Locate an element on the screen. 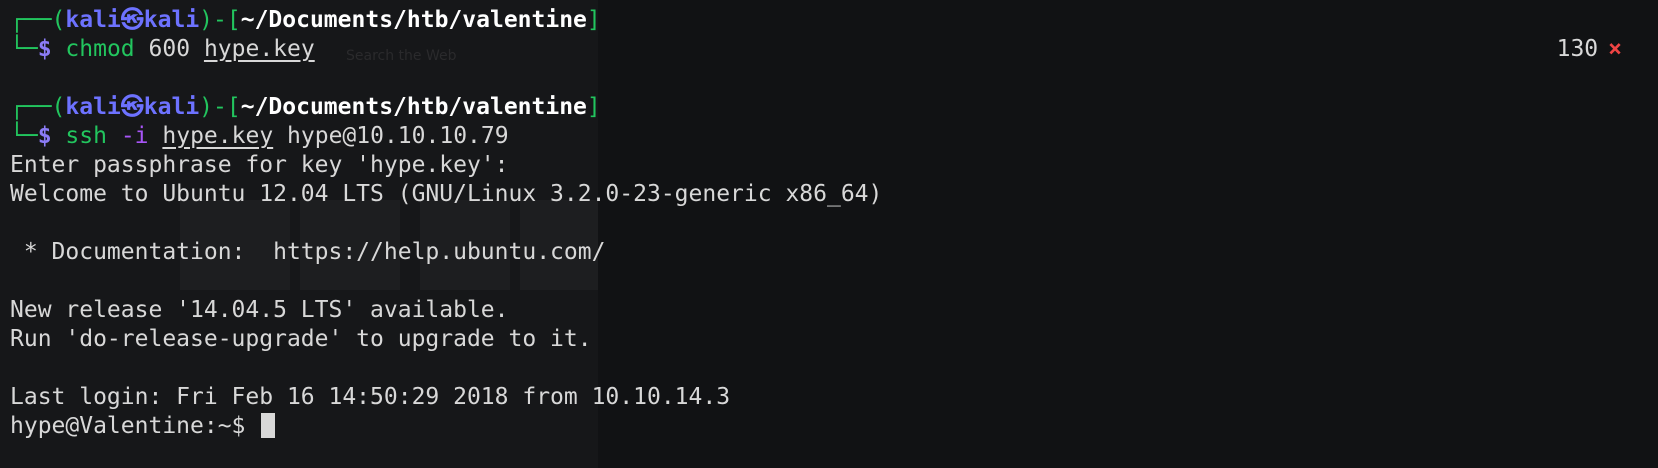 Image resolution: width=1658 pixels, height=468 pixels. error-icon: × is located at coordinates (1615, 49).